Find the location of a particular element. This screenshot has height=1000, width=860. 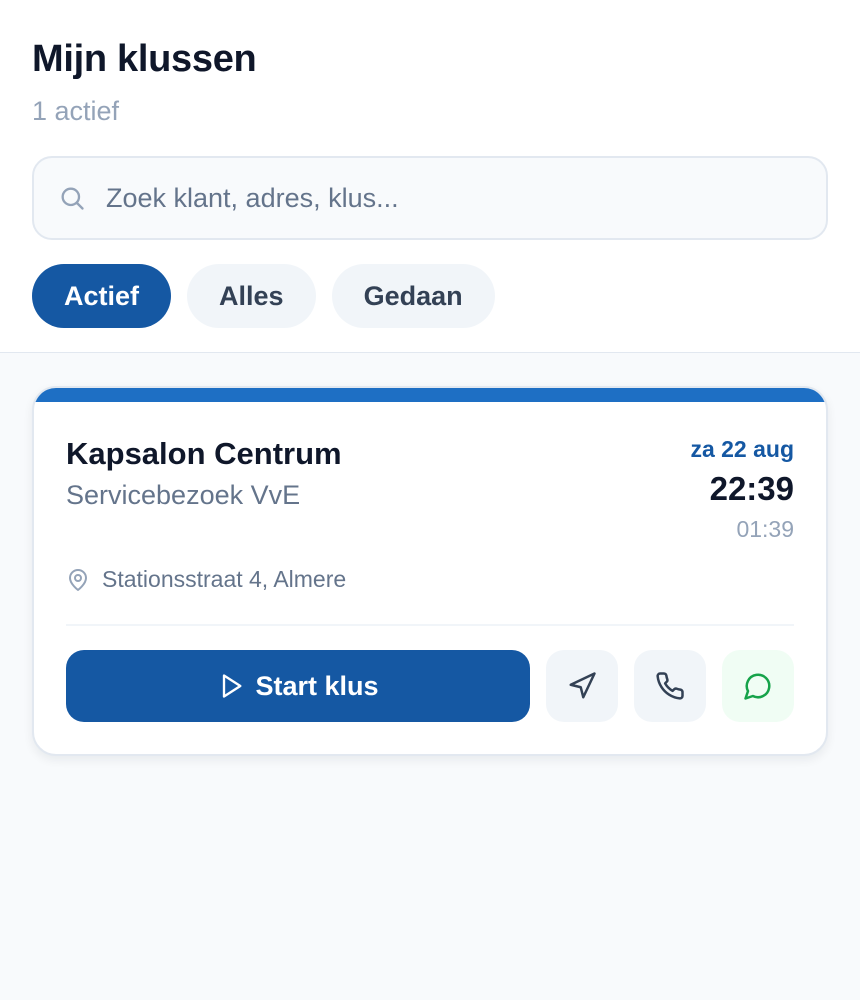

job-address: Stationsstraat 4, Almere is located at coordinates (206, 579).